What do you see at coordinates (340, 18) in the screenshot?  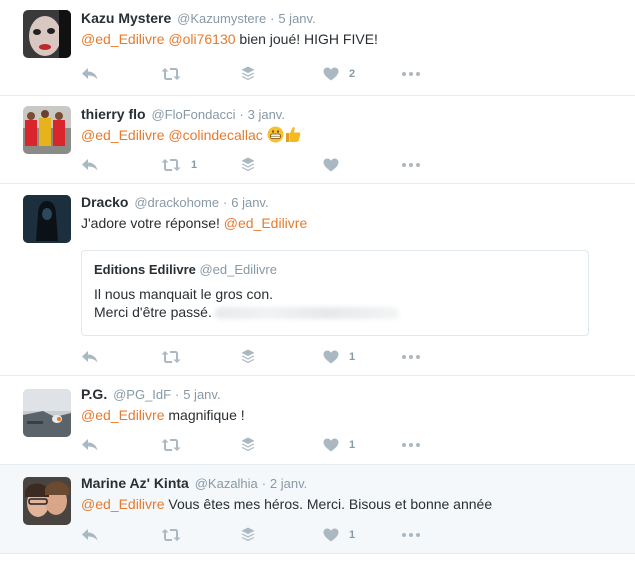 I see `tweet-header: Kazu Mystere @Kazumystere · 5 janv.` at bounding box center [340, 18].